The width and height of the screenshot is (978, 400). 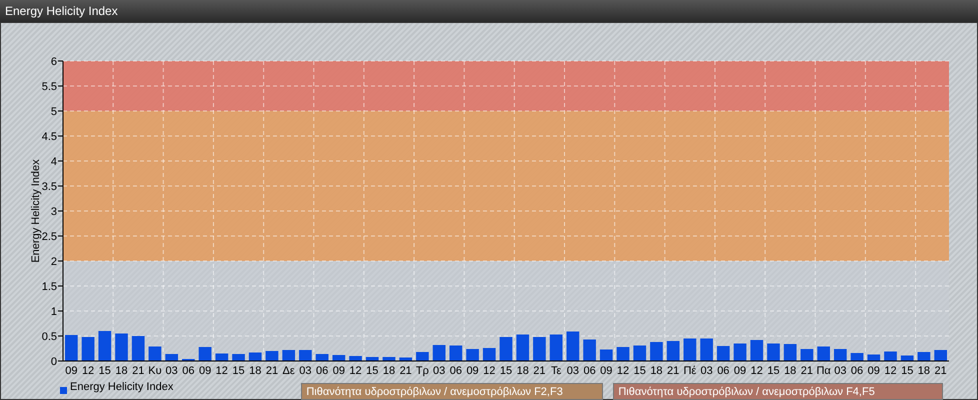 I want to click on y-tick-label: 2.5, so click(x=49, y=237).